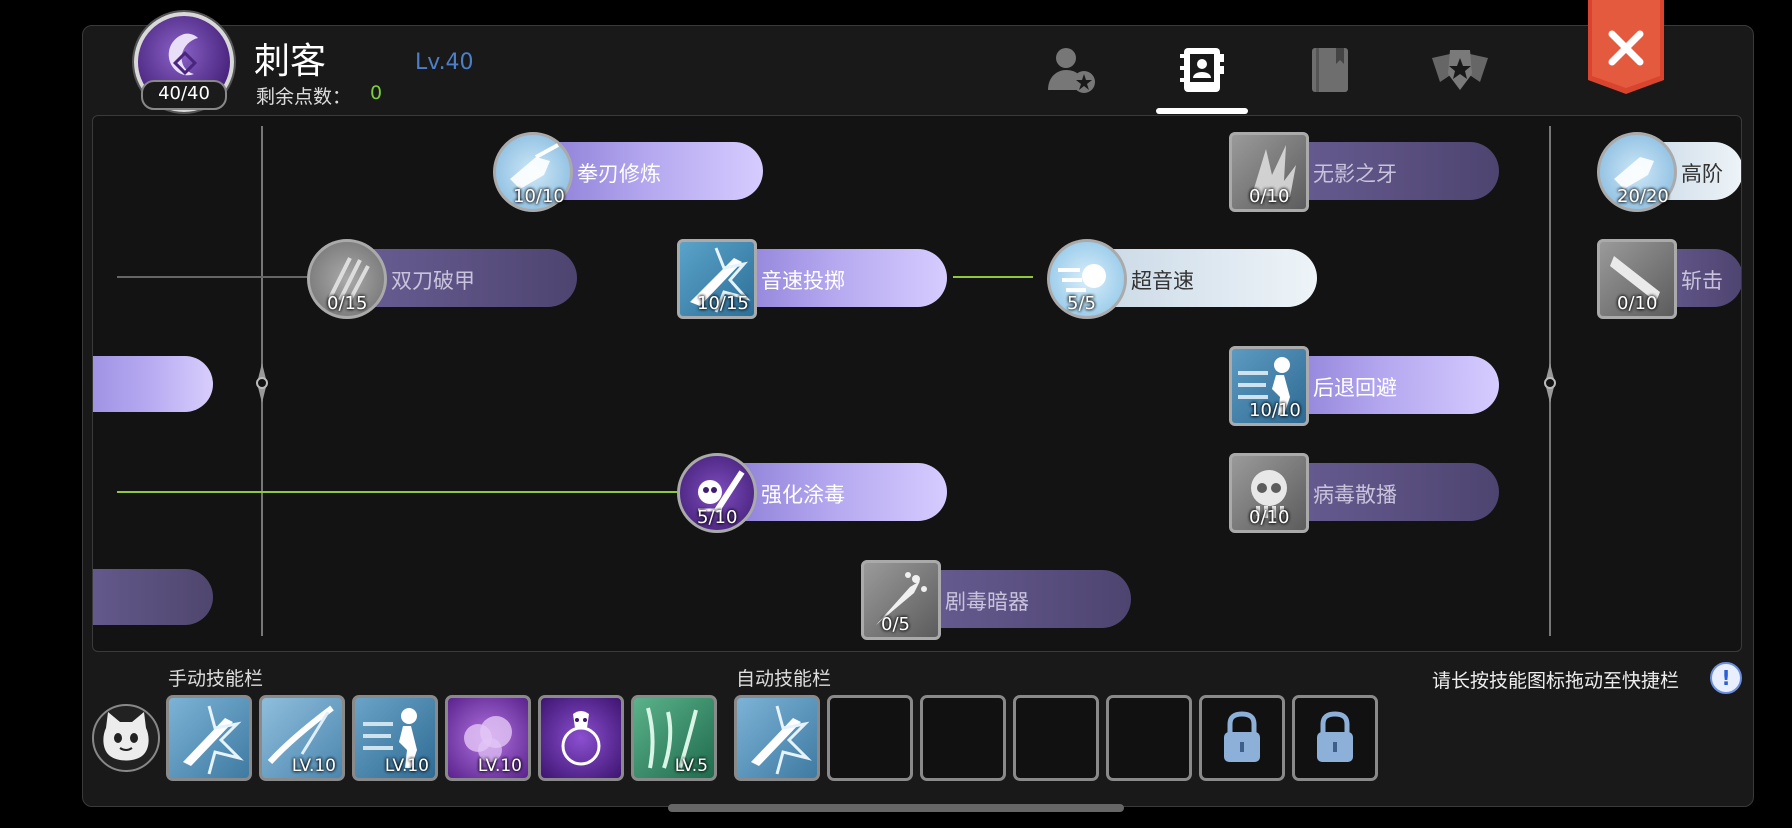  What do you see at coordinates (1669, 172) in the screenshot?
I see `skill-gao-jie: 高阶 20/20` at bounding box center [1669, 172].